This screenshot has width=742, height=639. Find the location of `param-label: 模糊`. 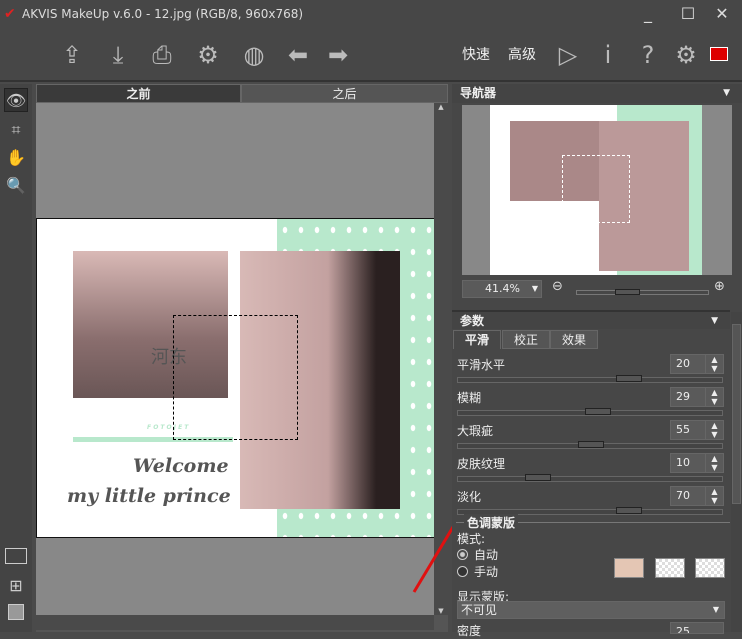

param-label: 模糊 is located at coordinates (469, 398).